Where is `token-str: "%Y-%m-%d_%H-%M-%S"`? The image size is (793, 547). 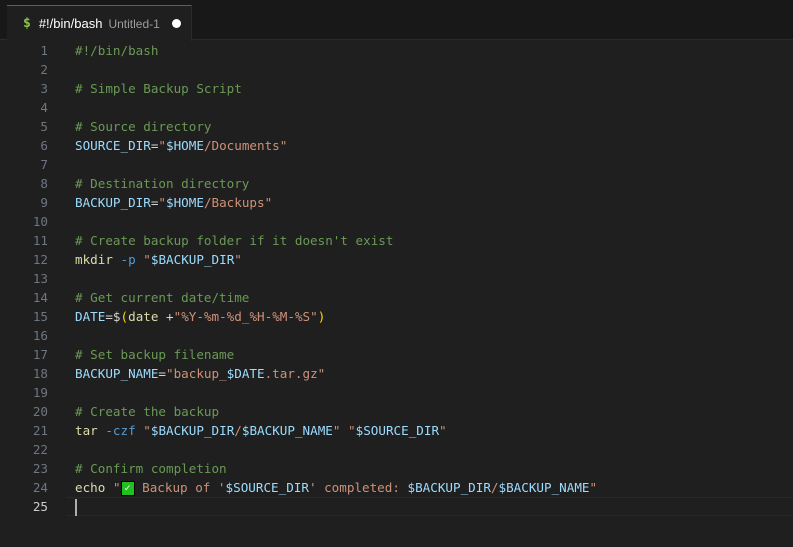 token-str: "%Y-%m-%d_%H-%M-%S" is located at coordinates (245, 316).